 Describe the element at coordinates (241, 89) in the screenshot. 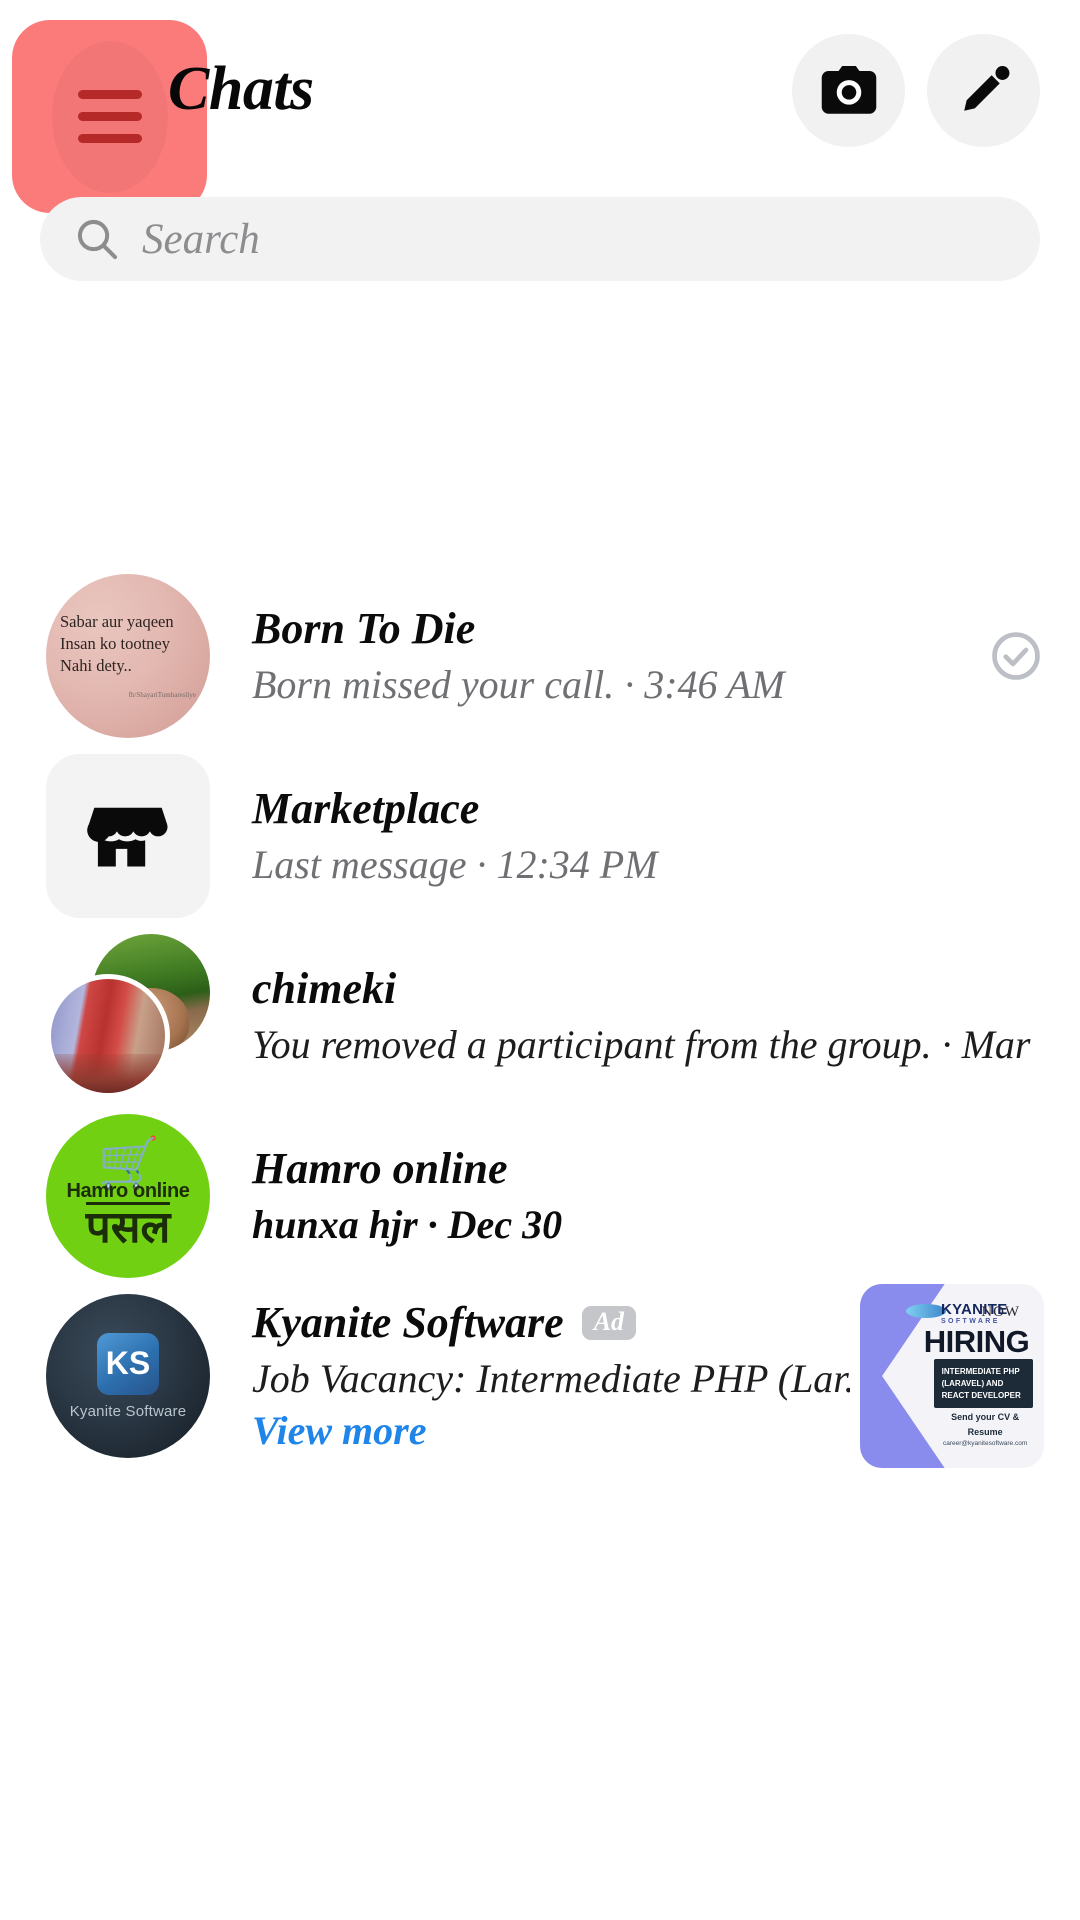

I see `page-title: Chats` at that location.